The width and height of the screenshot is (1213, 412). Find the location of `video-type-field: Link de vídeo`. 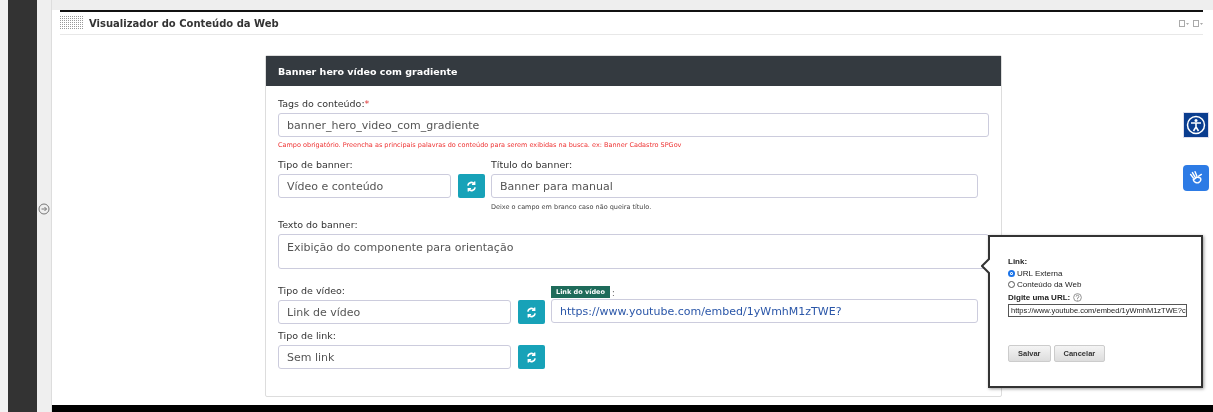

video-type-field: Link de vídeo is located at coordinates (394, 312).